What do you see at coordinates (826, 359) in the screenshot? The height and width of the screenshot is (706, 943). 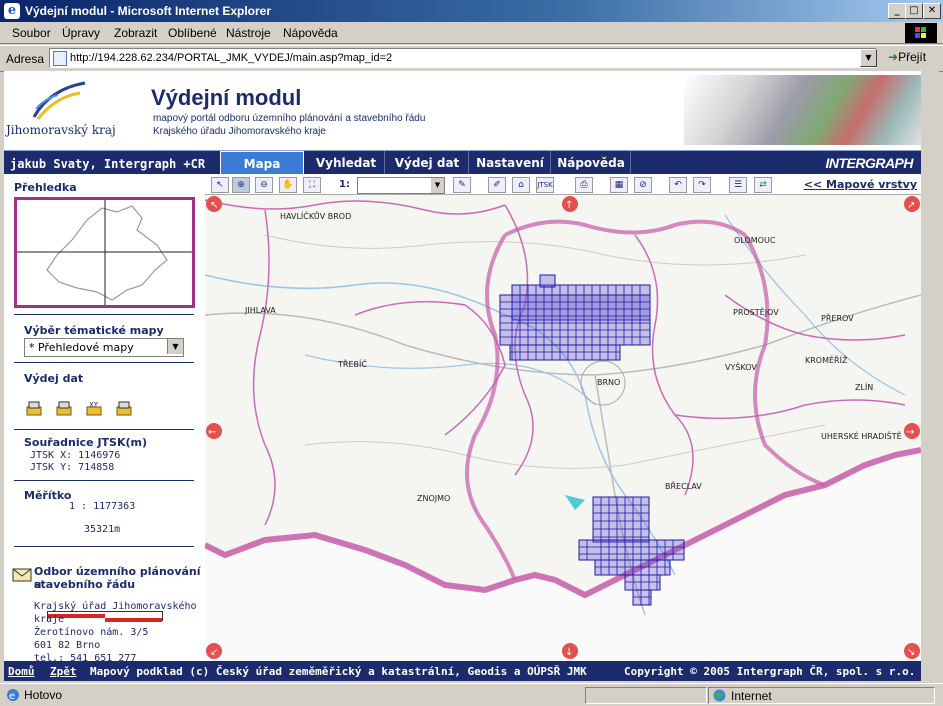 I see `map-label: KROMĚŘÍŽ` at bounding box center [826, 359].